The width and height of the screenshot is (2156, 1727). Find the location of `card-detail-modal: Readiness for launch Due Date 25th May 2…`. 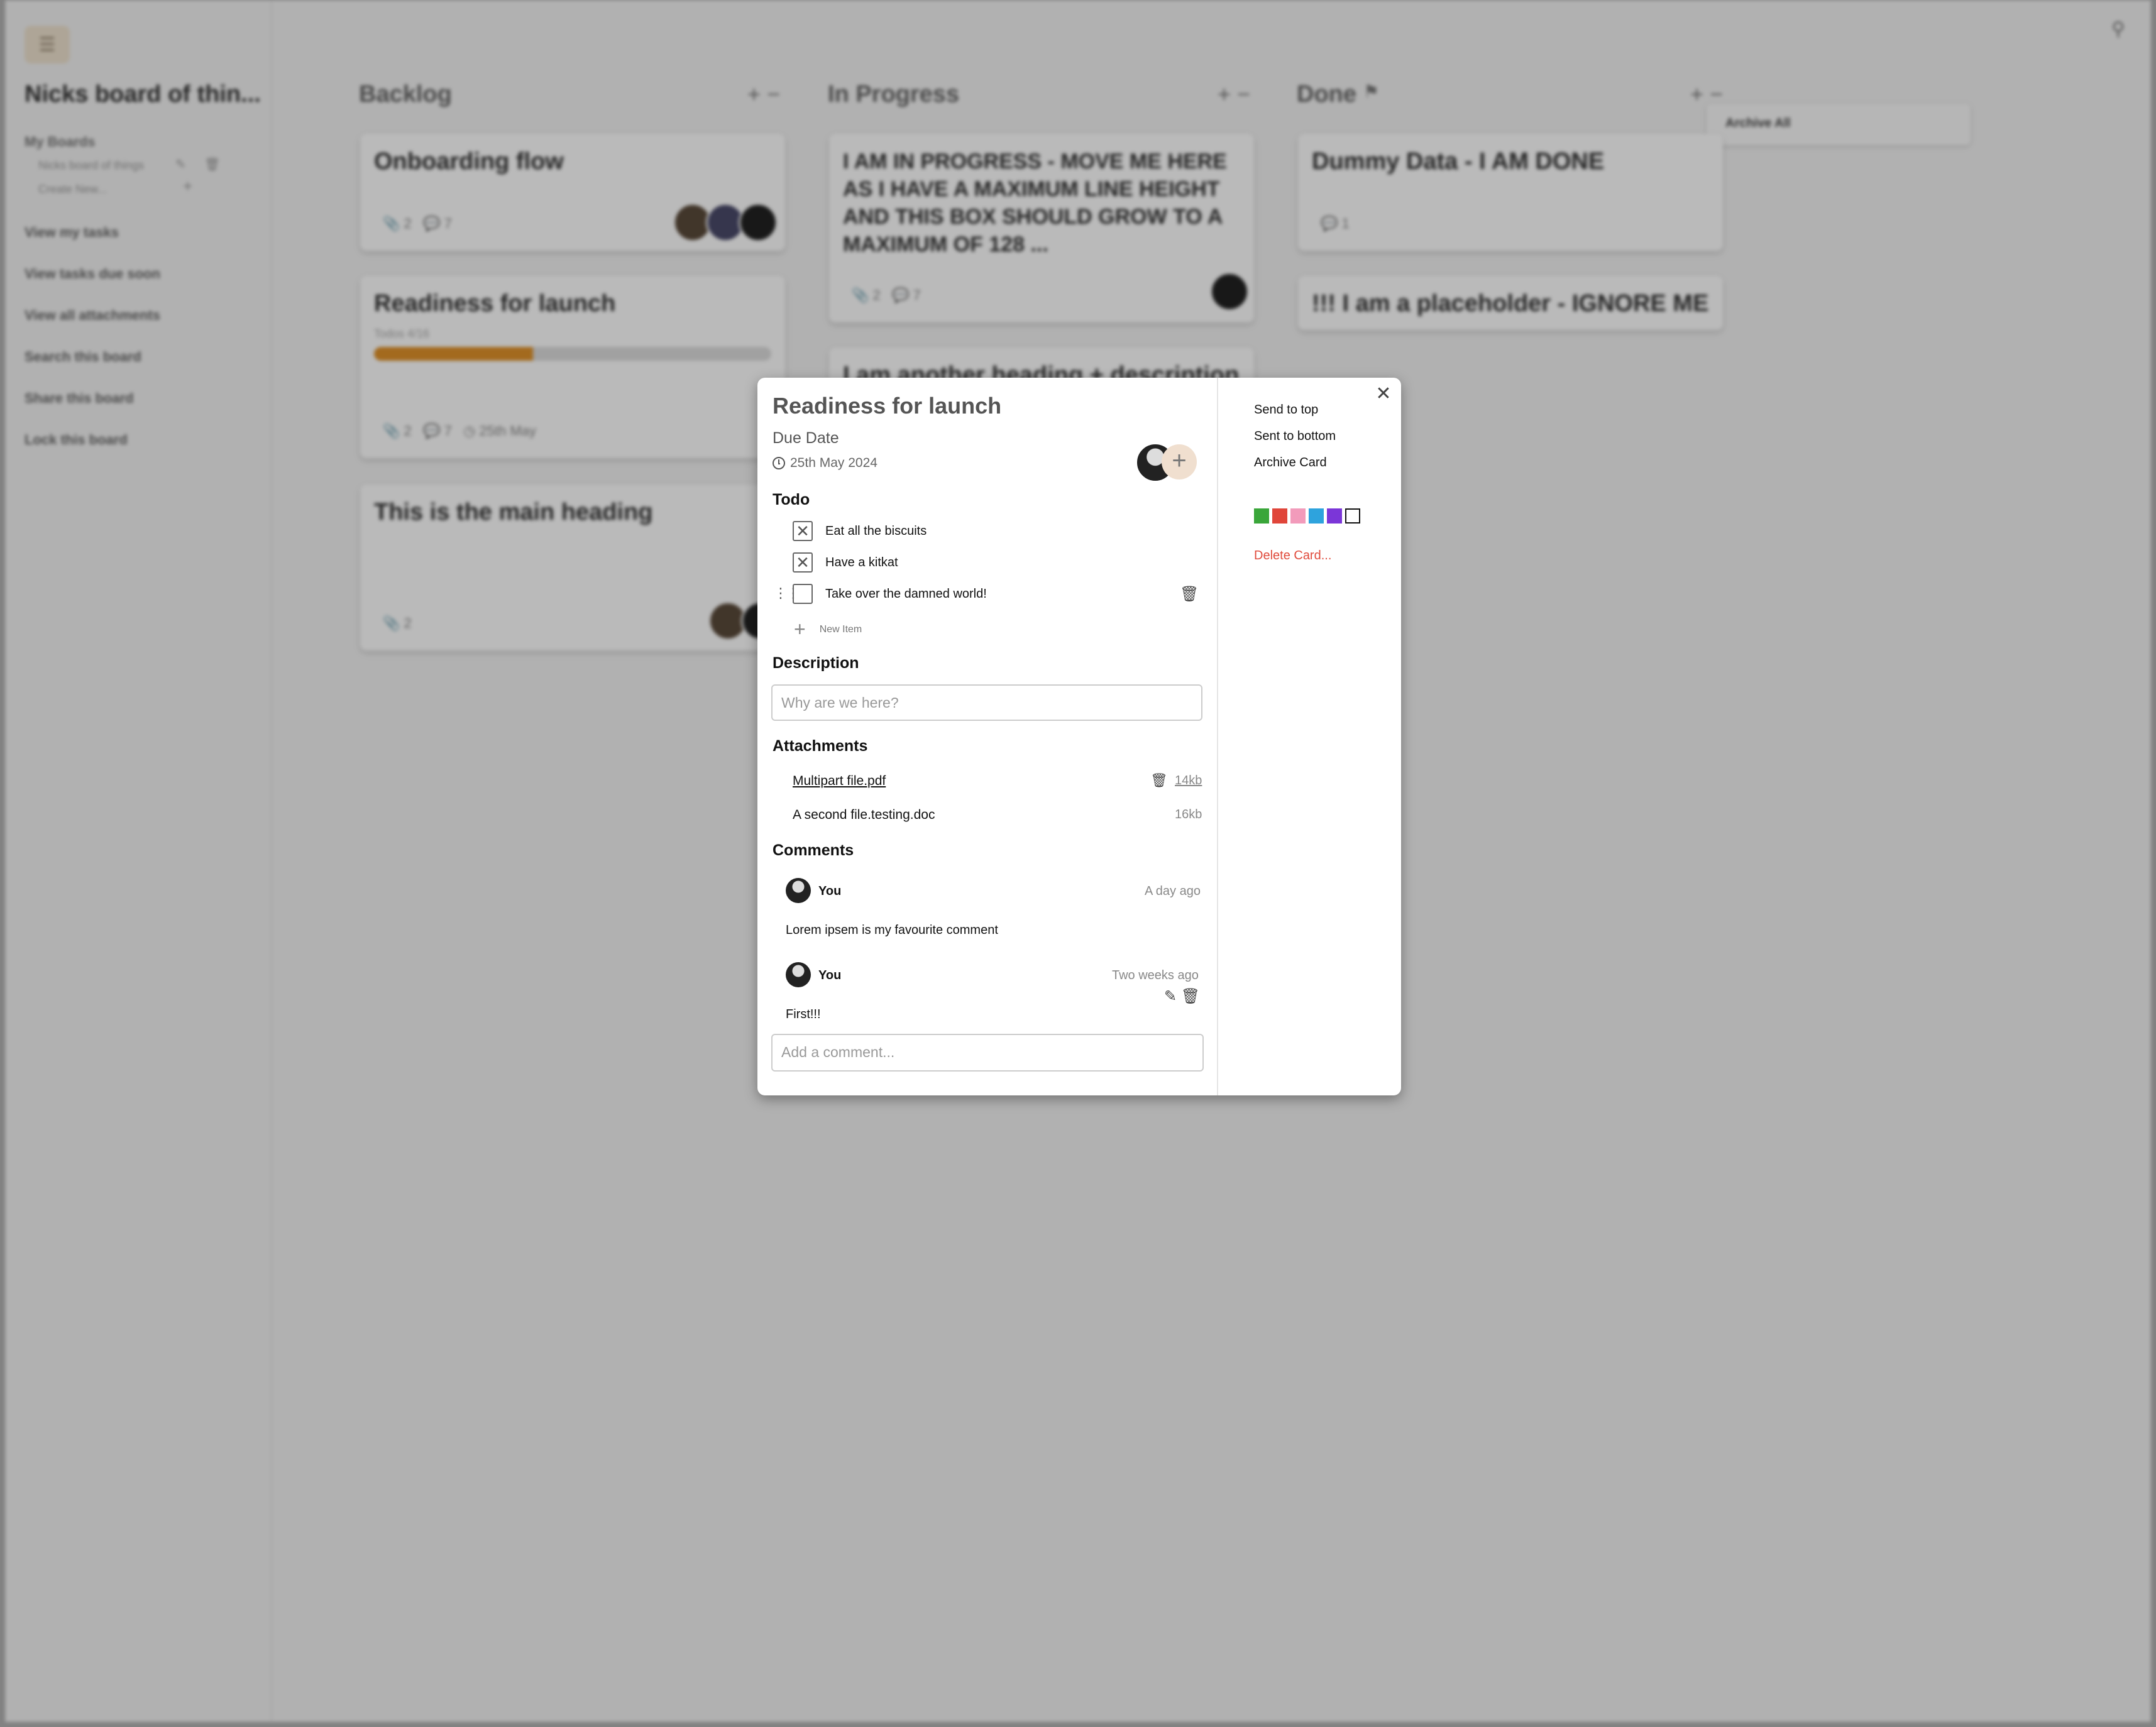

card-detail-modal: Readiness for launch Due Date 25th May 2… is located at coordinates (1079, 736).